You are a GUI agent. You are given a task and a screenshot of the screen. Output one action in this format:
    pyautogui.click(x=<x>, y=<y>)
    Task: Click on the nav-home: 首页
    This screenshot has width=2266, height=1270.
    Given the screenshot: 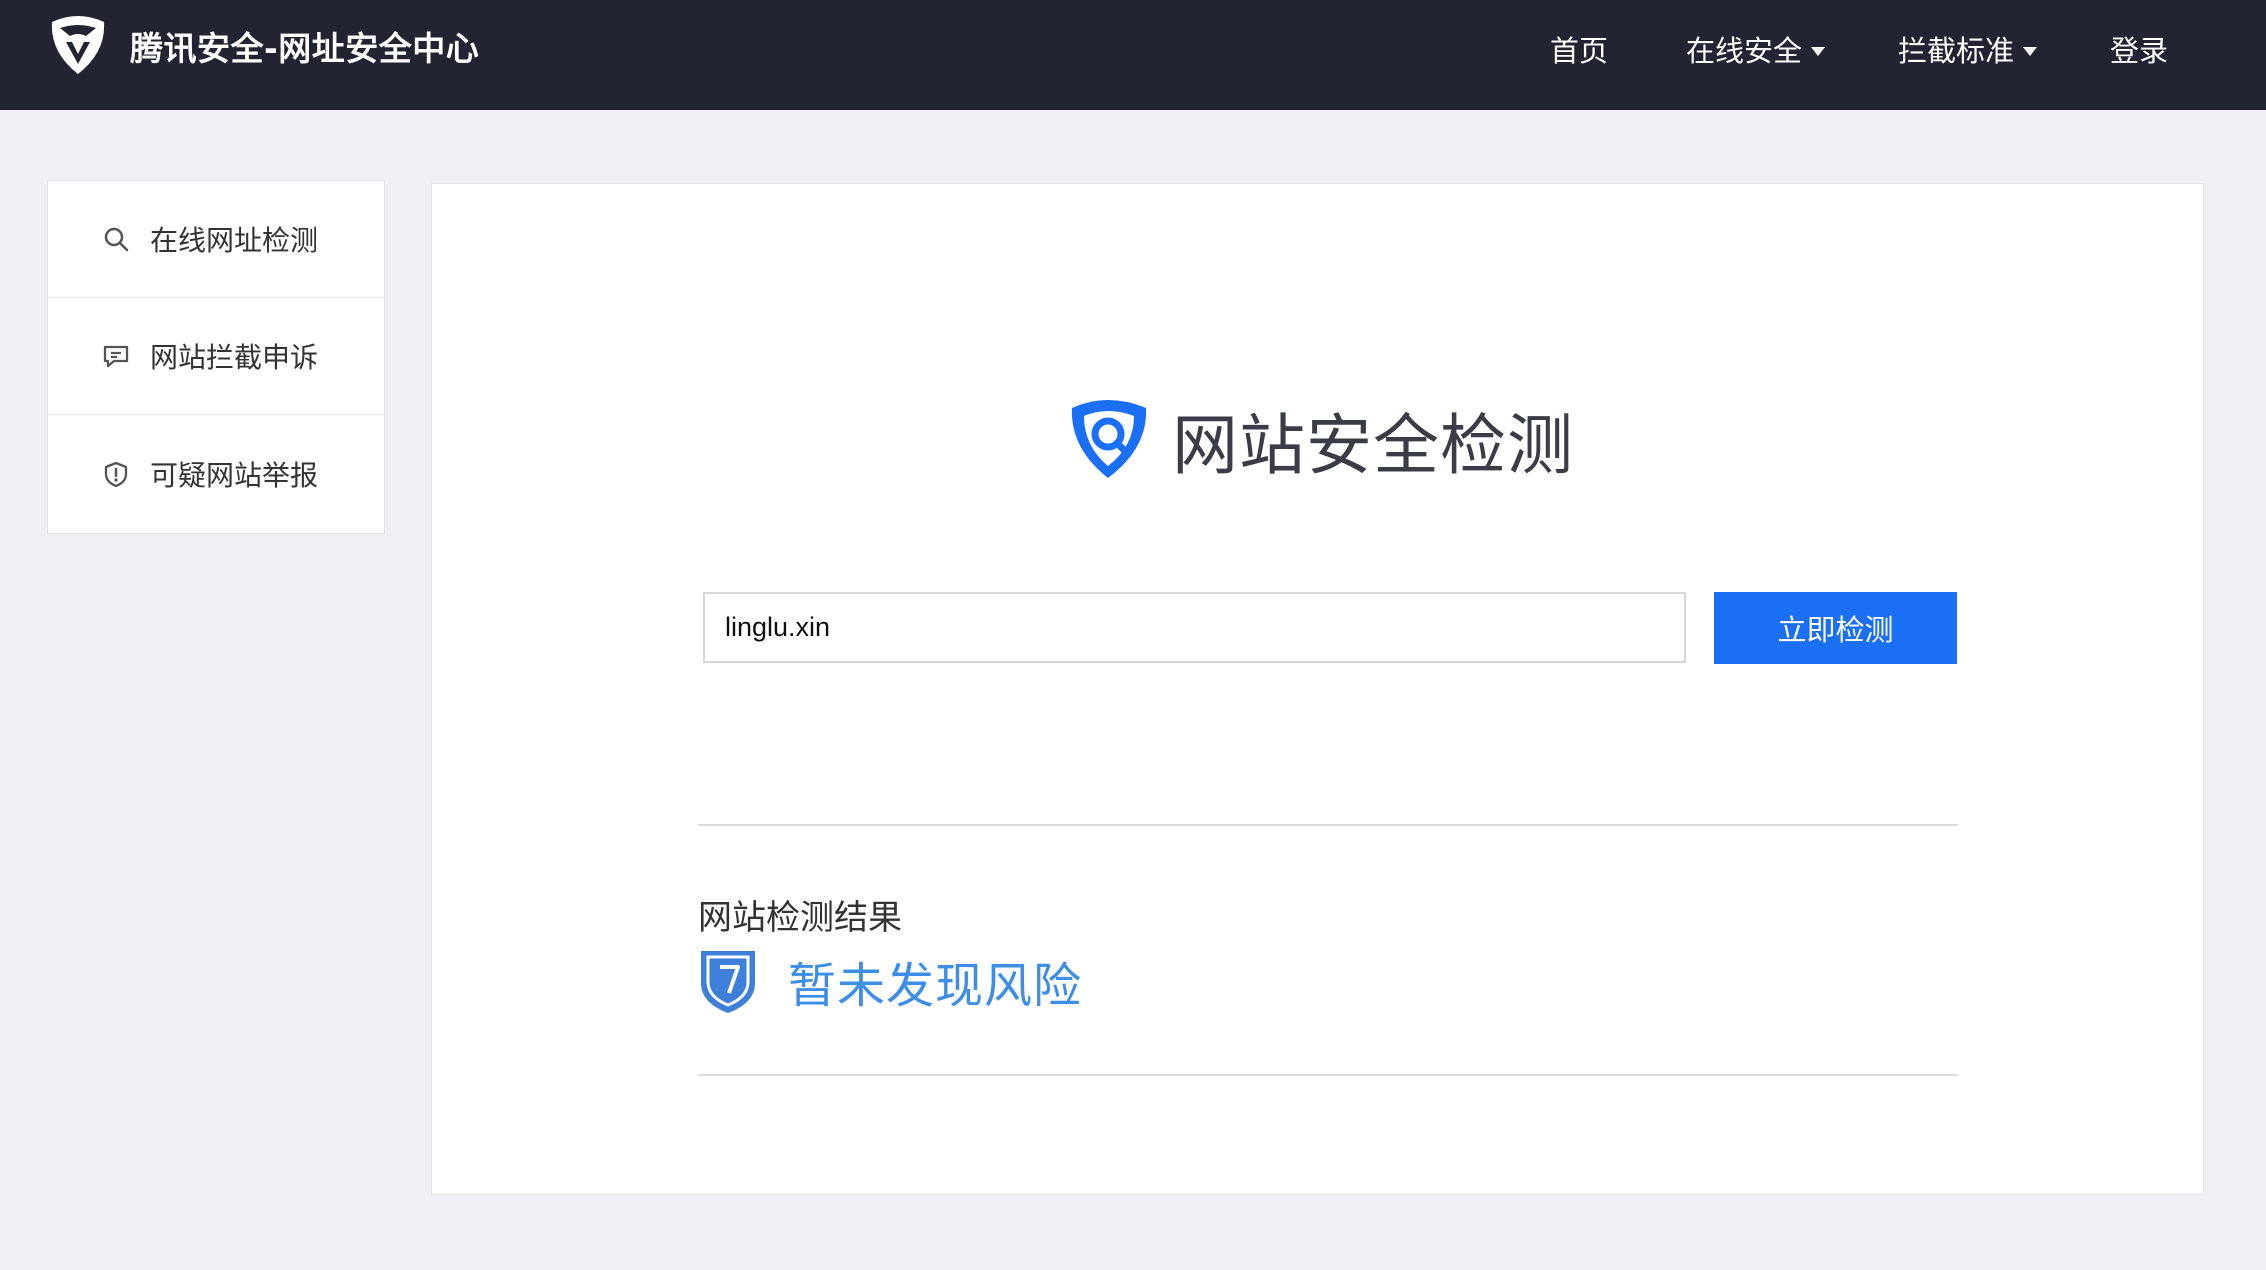 What is the action you would take?
    pyautogui.click(x=1579, y=49)
    